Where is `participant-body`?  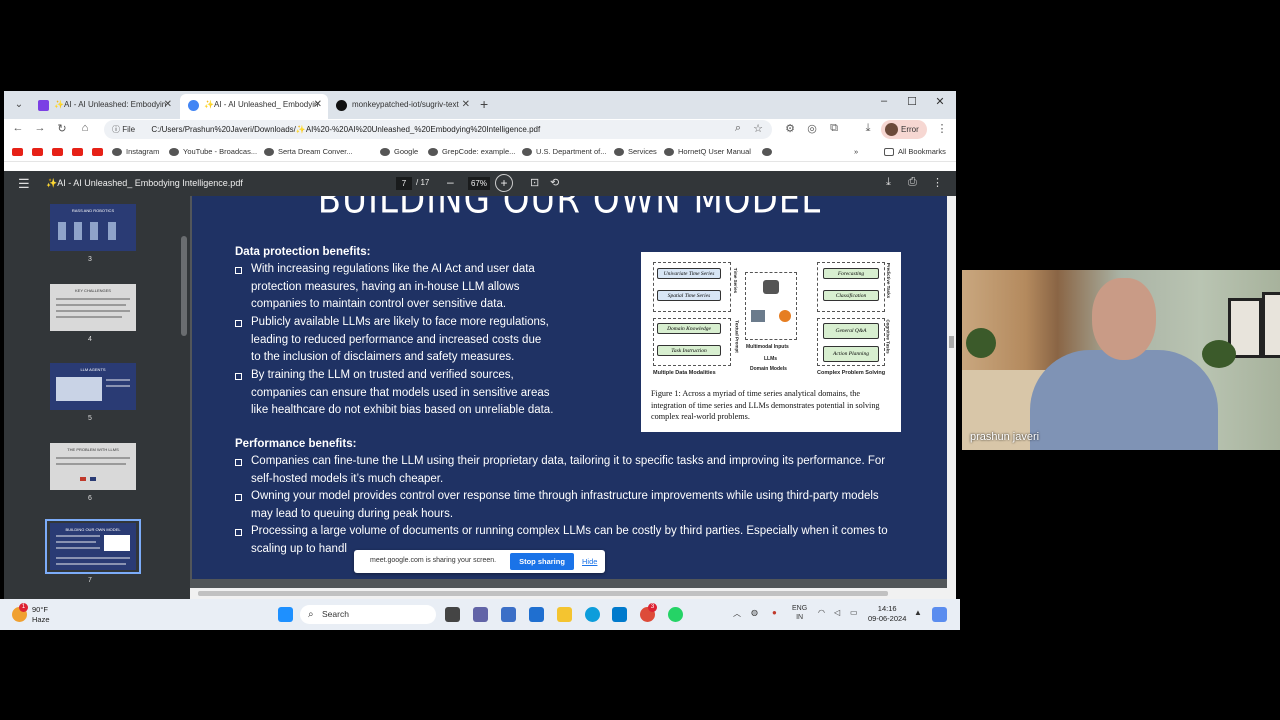 participant-body is located at coordinates (1124, 400).